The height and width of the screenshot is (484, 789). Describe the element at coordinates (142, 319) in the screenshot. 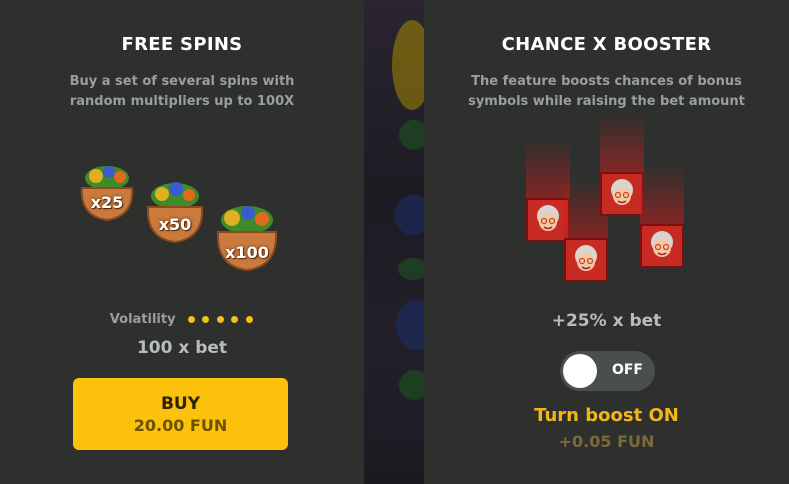

I see `volatility-label: Volatility` at that location.